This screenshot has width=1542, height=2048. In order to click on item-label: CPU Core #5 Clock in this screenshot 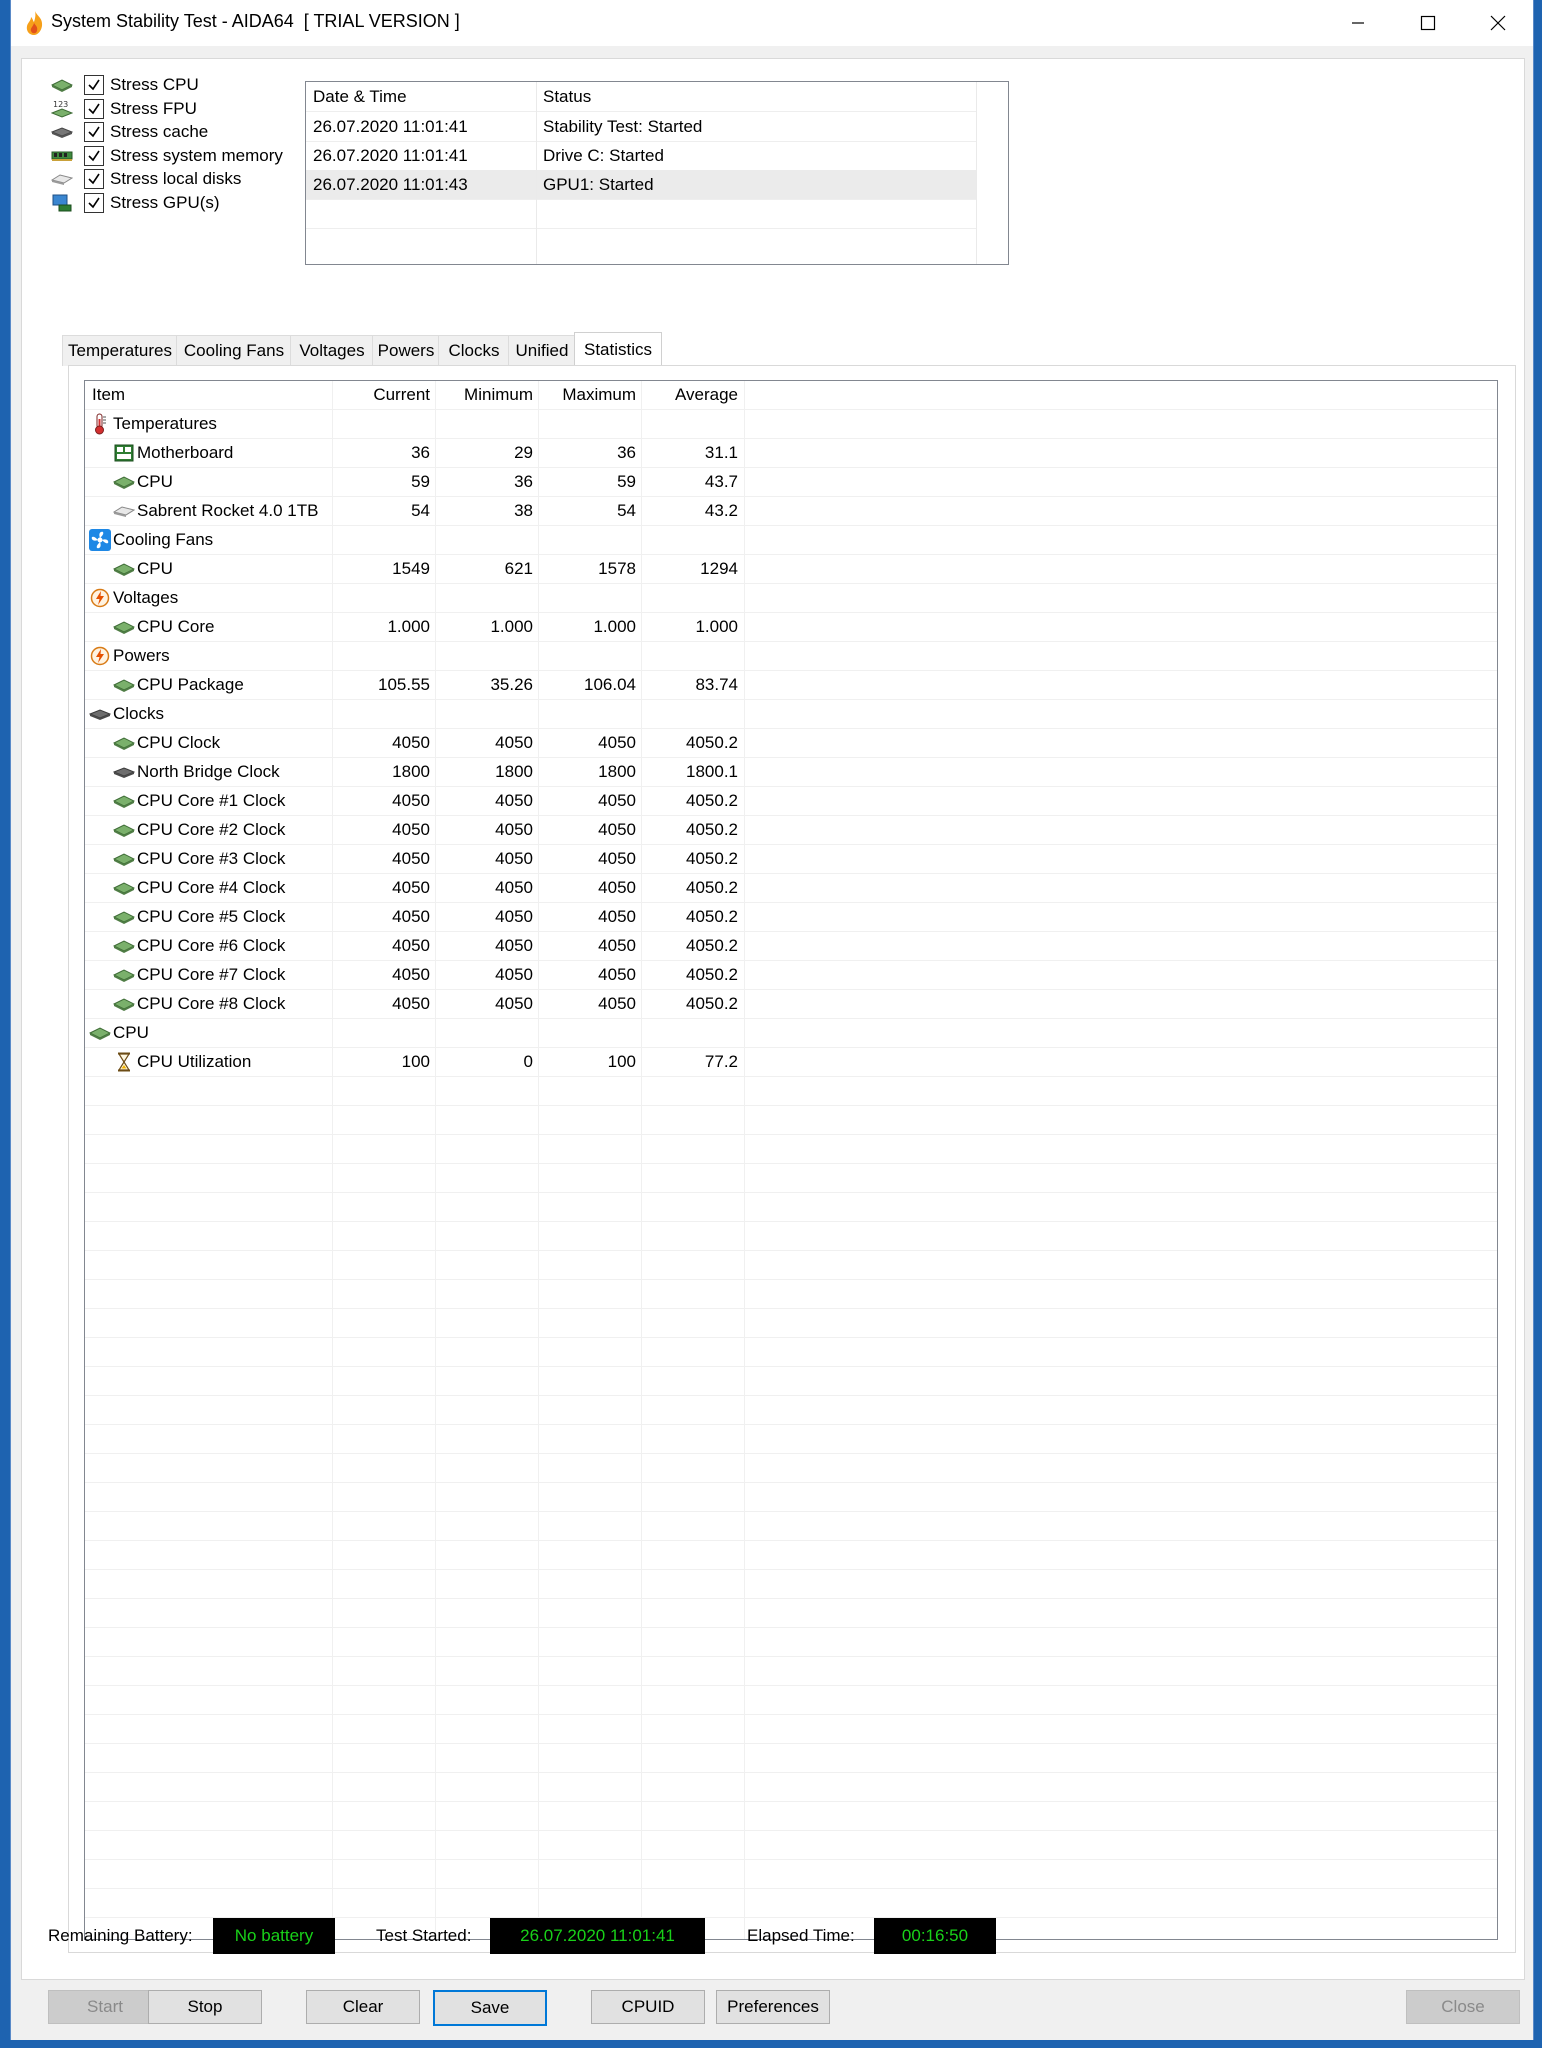, I will do `click(211, 916)`.